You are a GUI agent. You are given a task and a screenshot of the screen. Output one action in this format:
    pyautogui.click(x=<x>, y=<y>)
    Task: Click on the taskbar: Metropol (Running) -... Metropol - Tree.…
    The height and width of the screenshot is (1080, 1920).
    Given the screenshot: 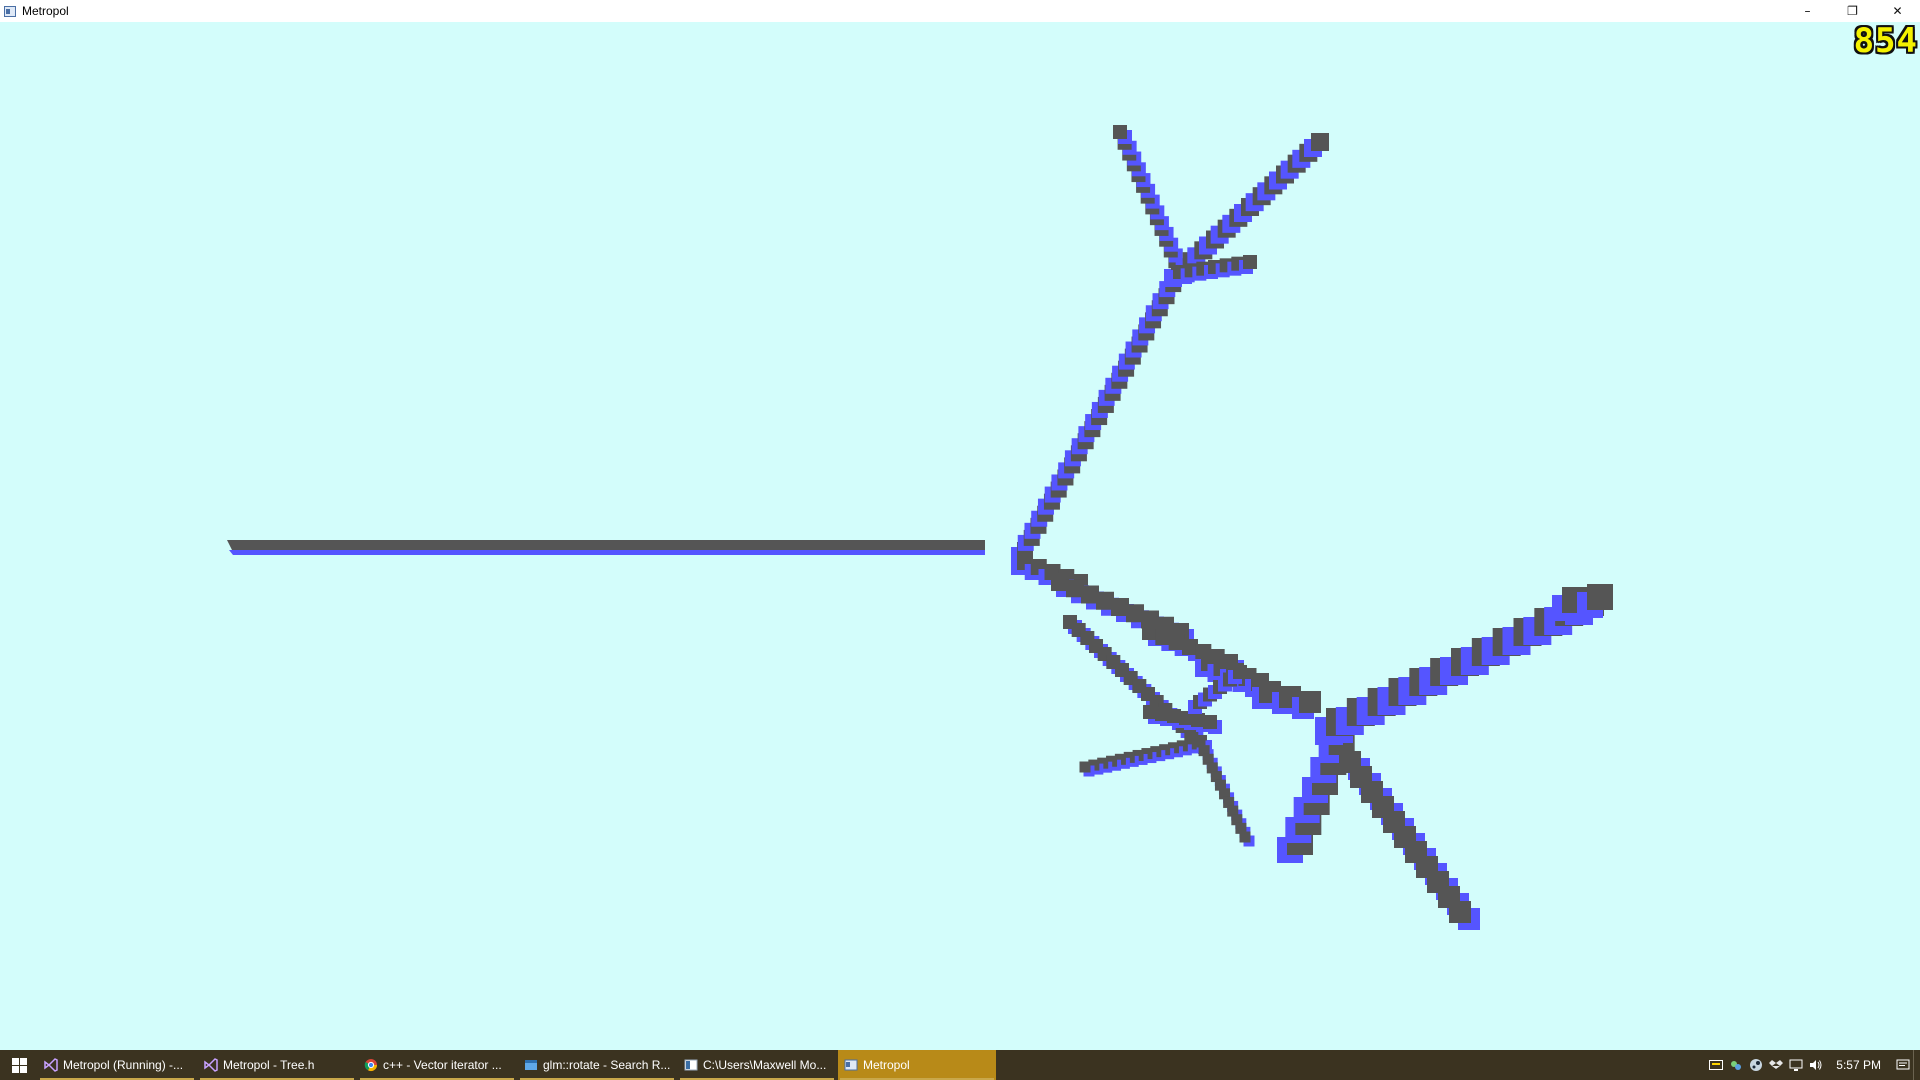 What is the action you would take?
    pyautogui.click(x=960, y=1065)
    